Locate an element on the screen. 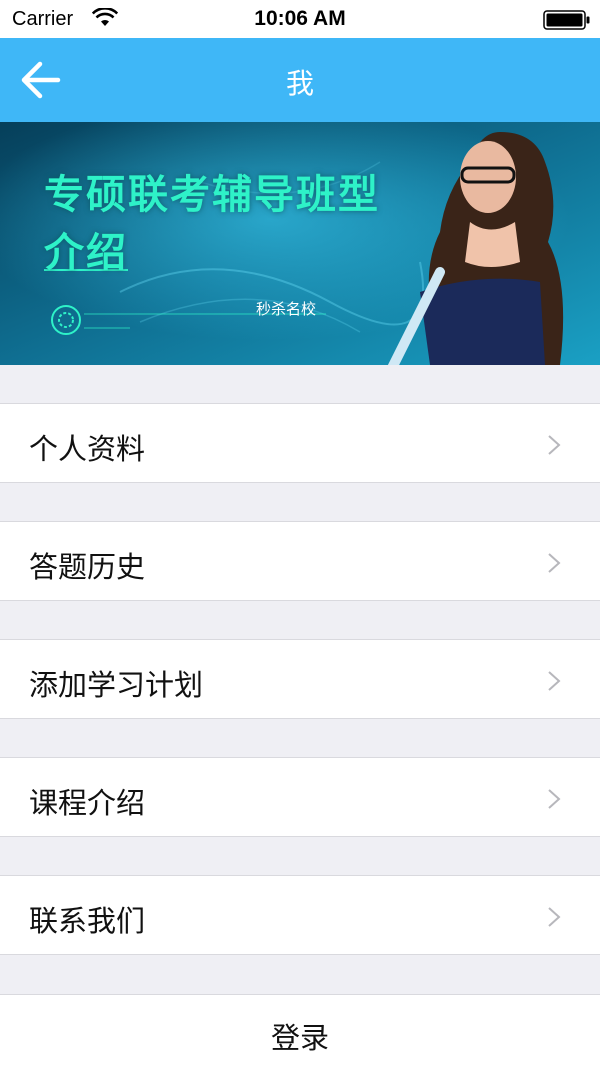 This screenshot has height=1065, width=600. banner-title-line1: 专硕联考辅导班型 is located at coordinates (212, 195).